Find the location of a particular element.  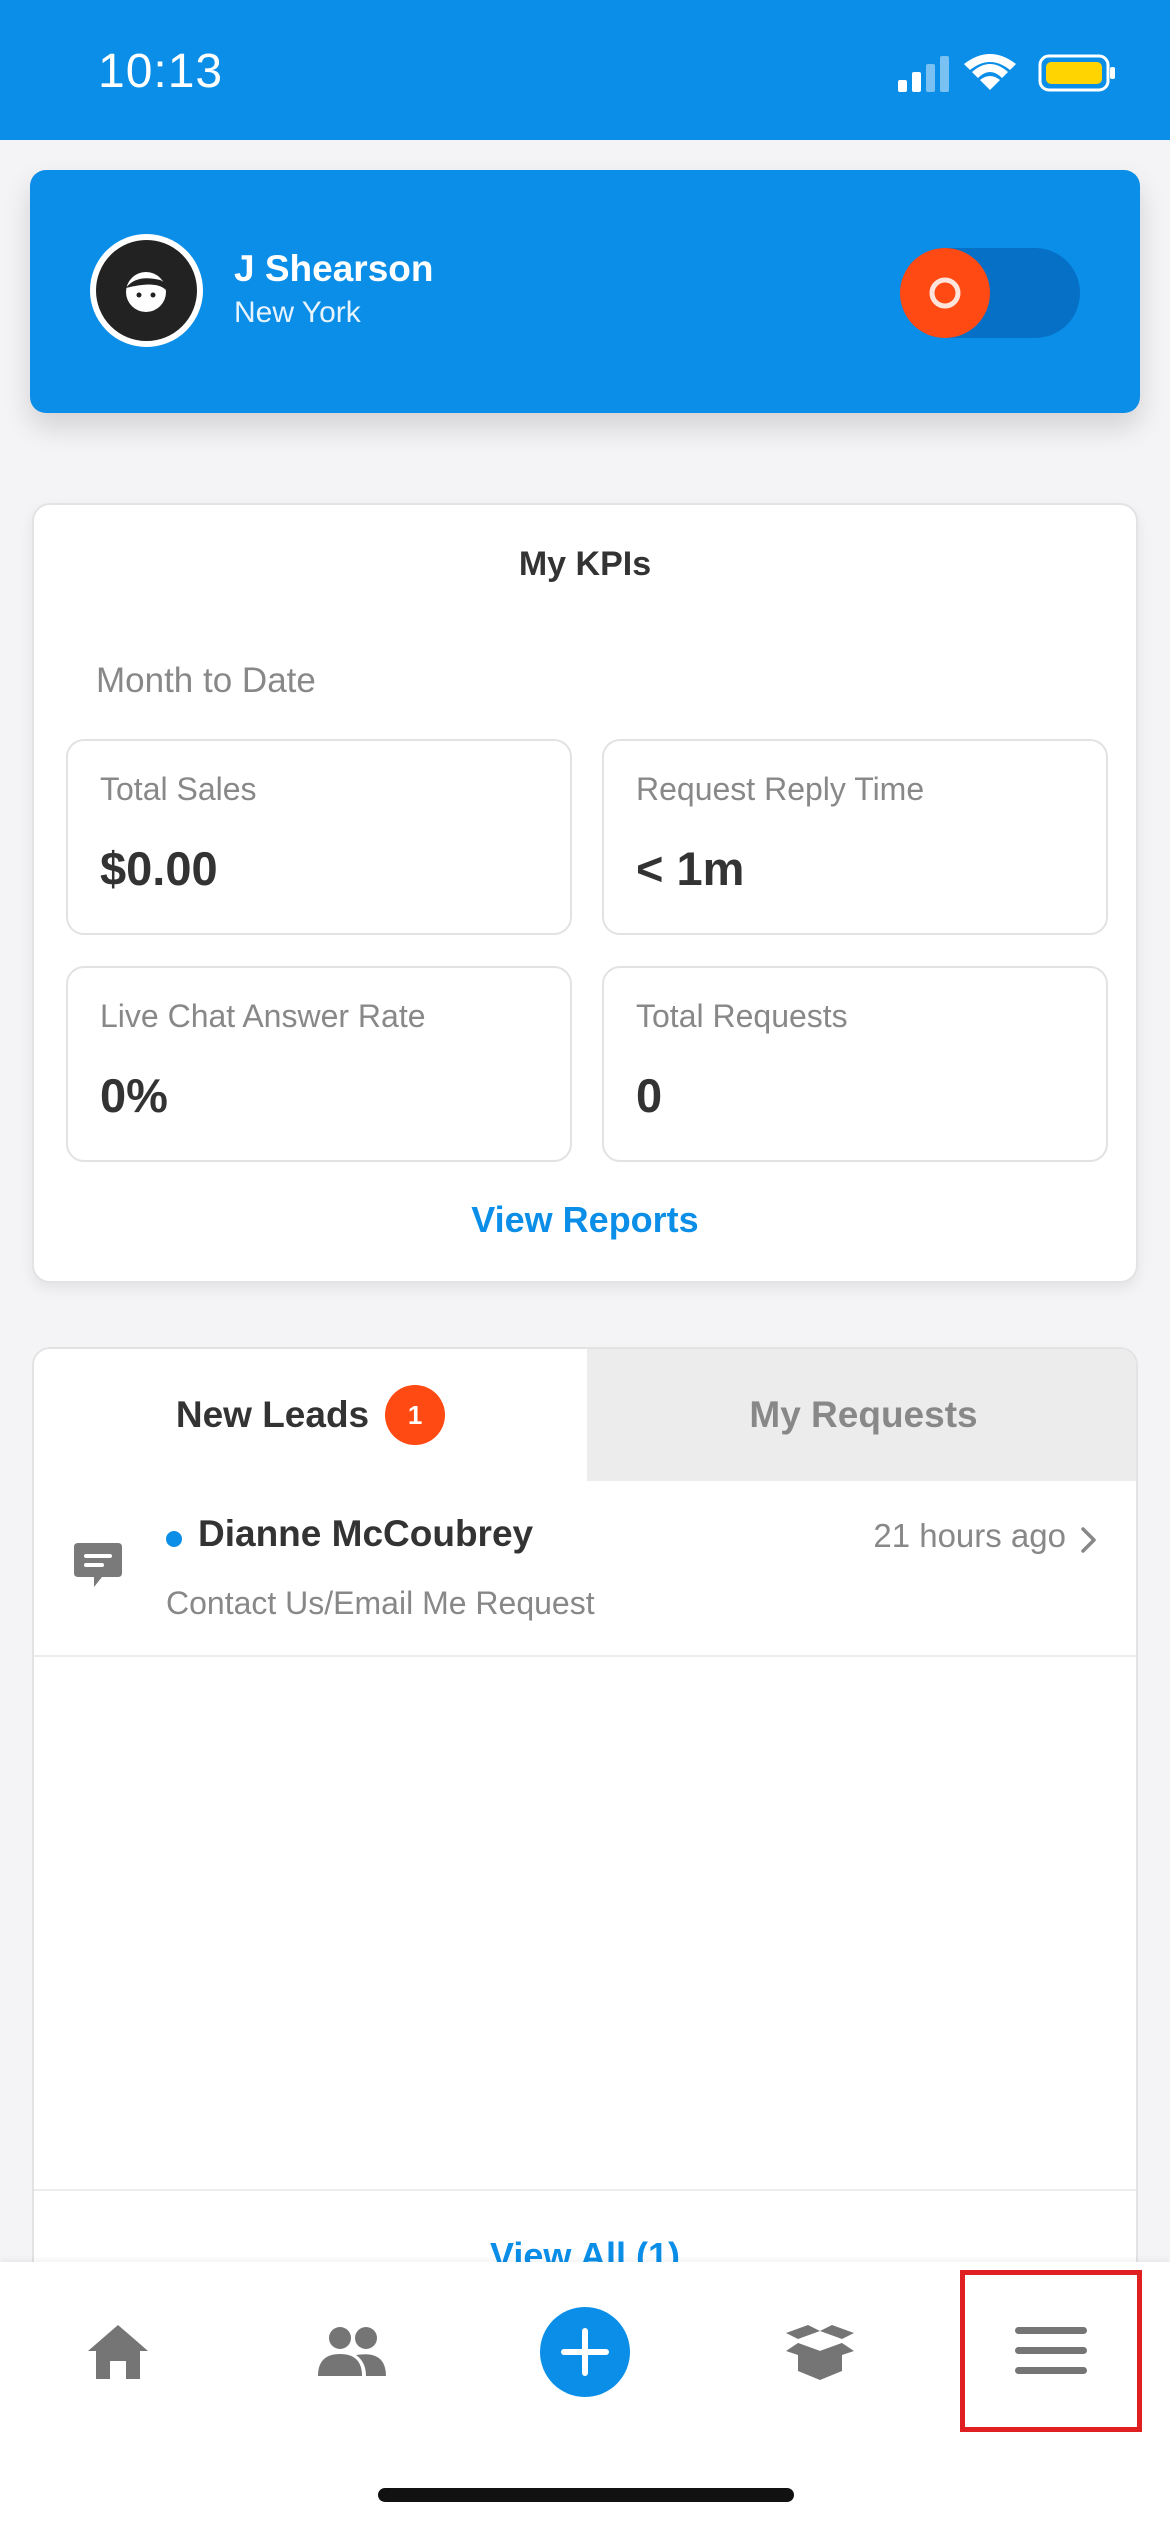

avatar is located at coordinates (146, 290).